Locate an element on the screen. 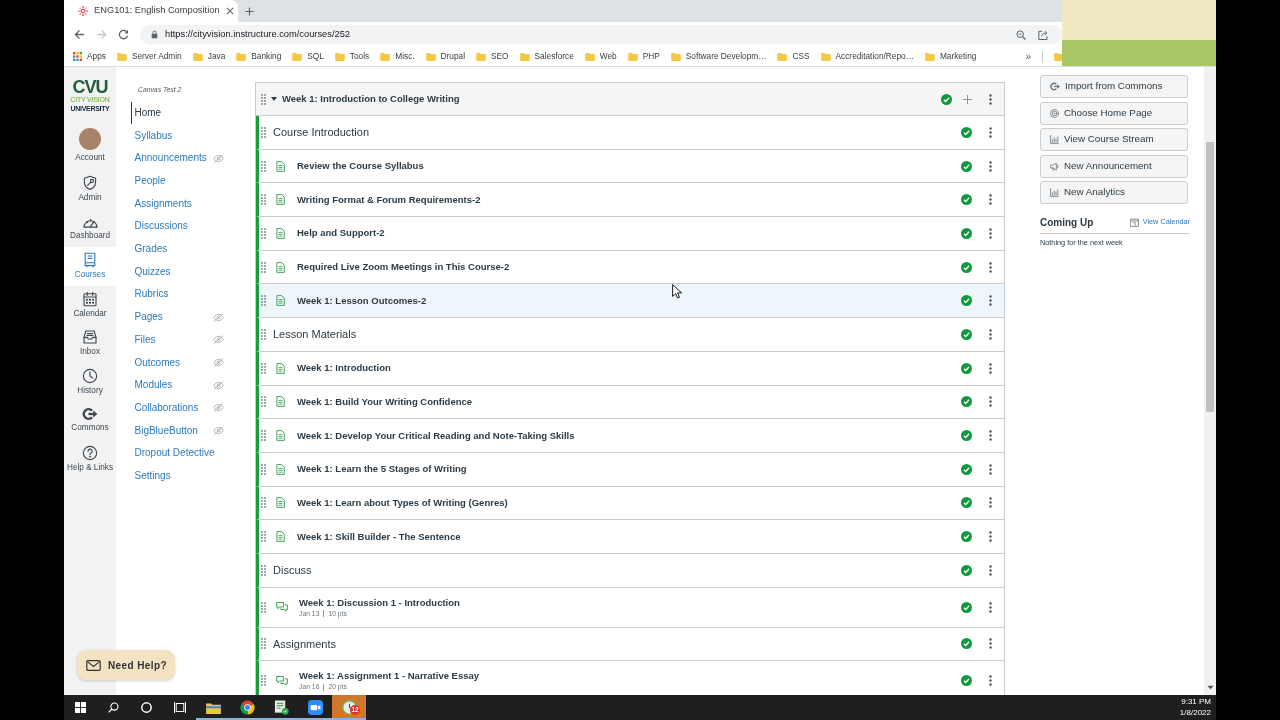 The width and height of the screenshot is (1280, 720). module-item-link: Week 1: Develop Your Critical Reading and Note-Taking Skills is located at coordinates (436, 435).